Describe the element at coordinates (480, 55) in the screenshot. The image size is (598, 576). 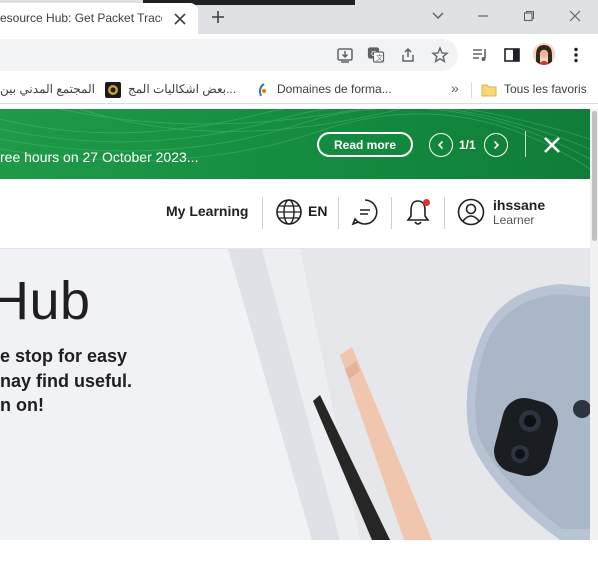
I see `media-control-icon` at that location.